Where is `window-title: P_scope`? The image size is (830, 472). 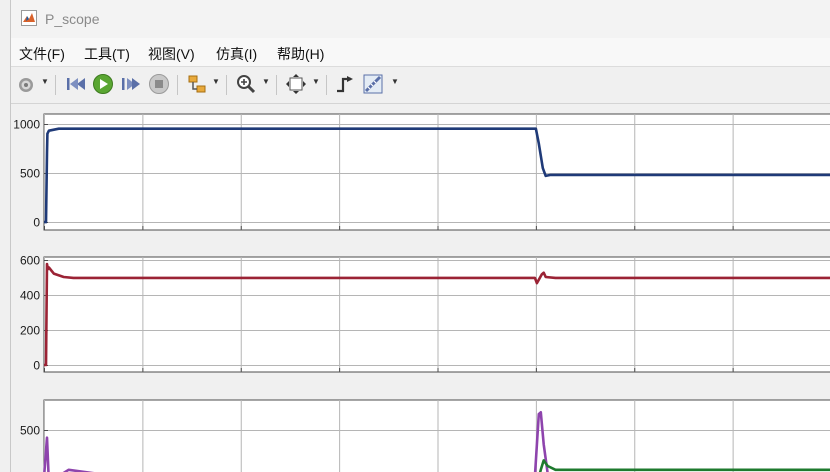 window-title: P_scope is located at coordinates (72, 19).